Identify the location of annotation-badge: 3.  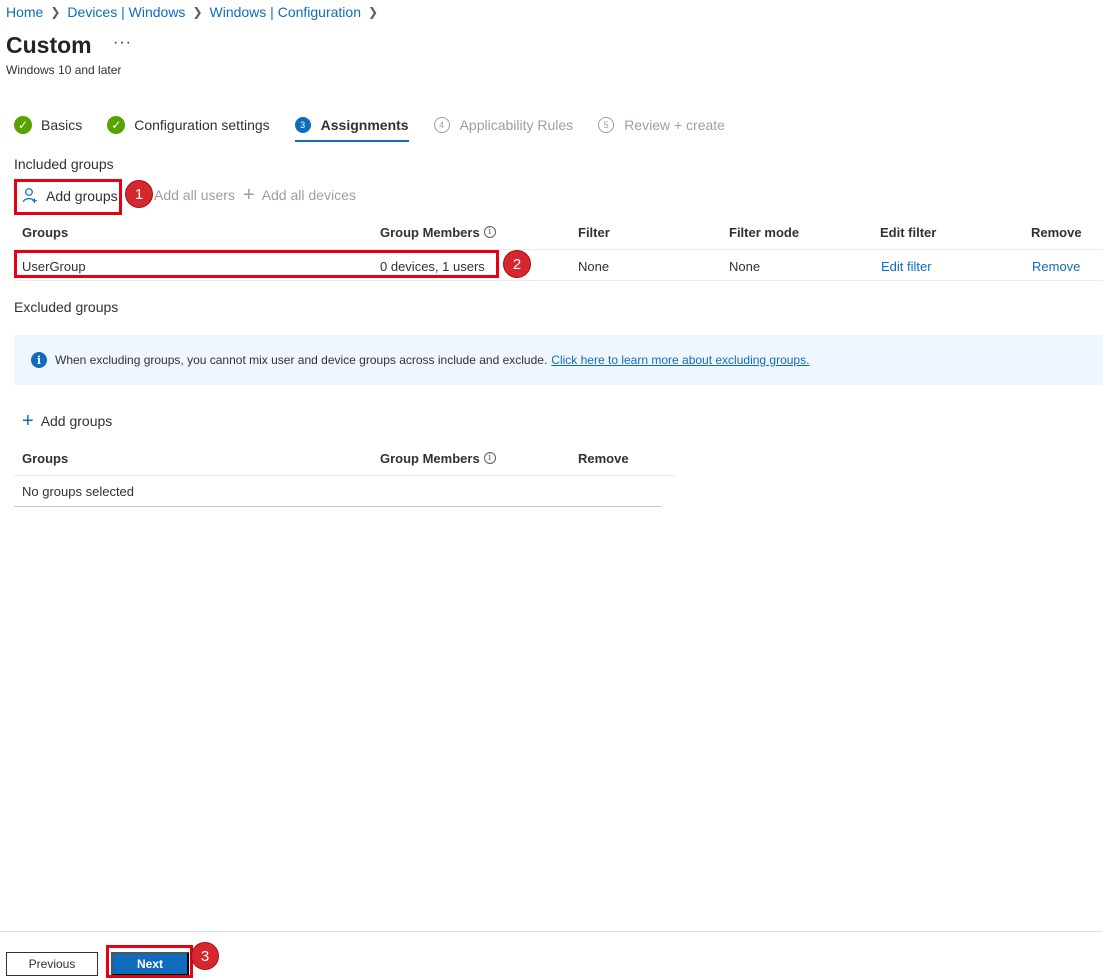
(205, 956).